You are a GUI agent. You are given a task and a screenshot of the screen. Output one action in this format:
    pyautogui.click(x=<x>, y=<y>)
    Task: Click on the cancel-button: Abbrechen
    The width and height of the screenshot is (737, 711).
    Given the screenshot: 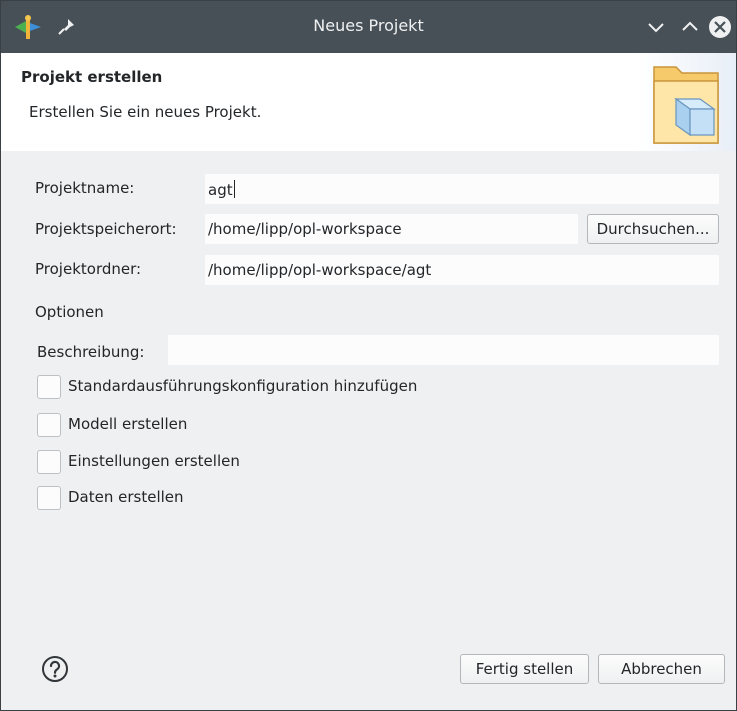 What is the action you would take?
    pyautogui.click(x=661, y=669)
    